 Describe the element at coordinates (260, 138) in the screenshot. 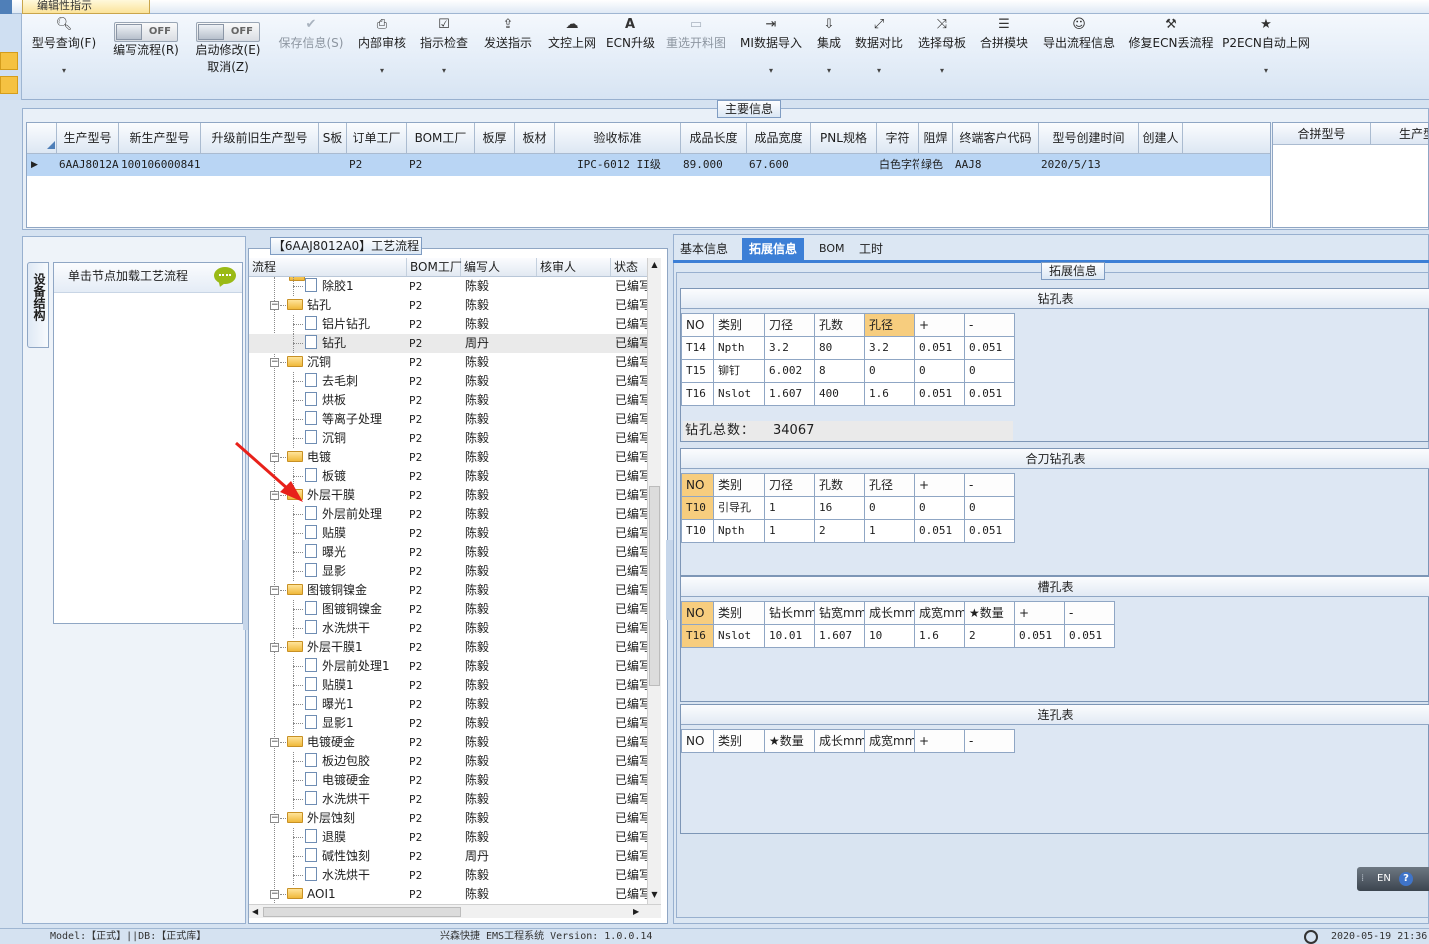

I see `grid-col-header: 升级前旧生产型号` at that location.